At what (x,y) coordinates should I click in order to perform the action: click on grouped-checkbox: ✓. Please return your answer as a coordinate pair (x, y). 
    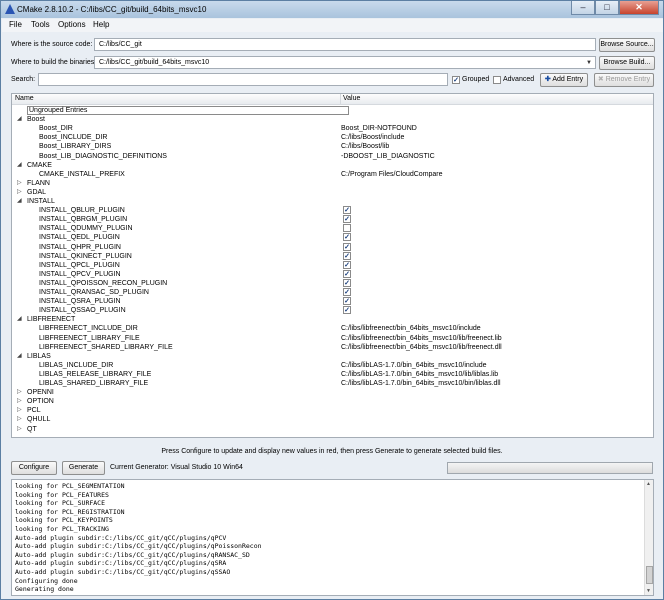
    Looking at the image, I should click on (456, 80).